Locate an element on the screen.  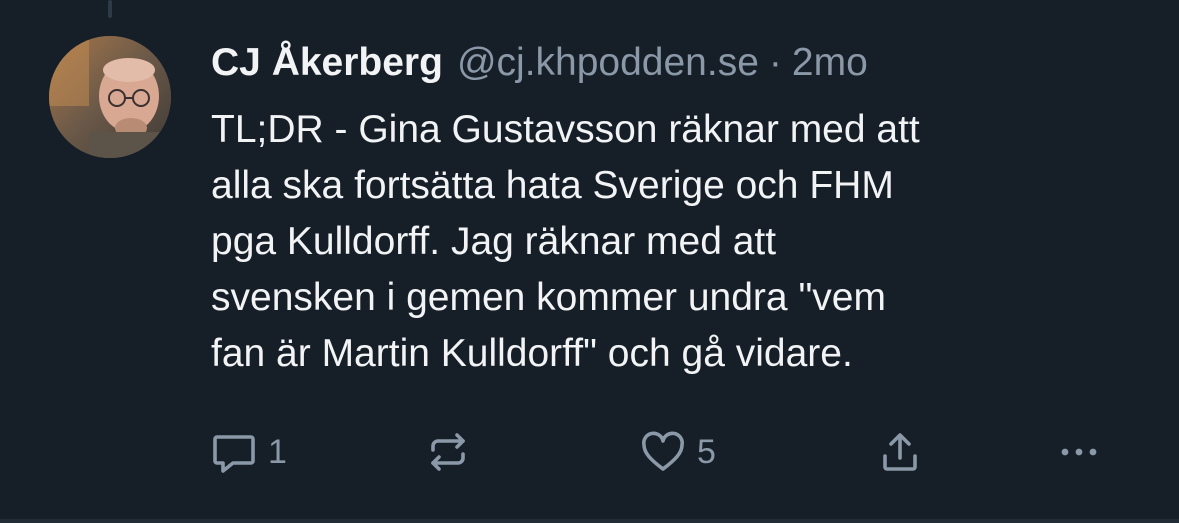
reply-button: 1 is located at coordinates (248, 452).